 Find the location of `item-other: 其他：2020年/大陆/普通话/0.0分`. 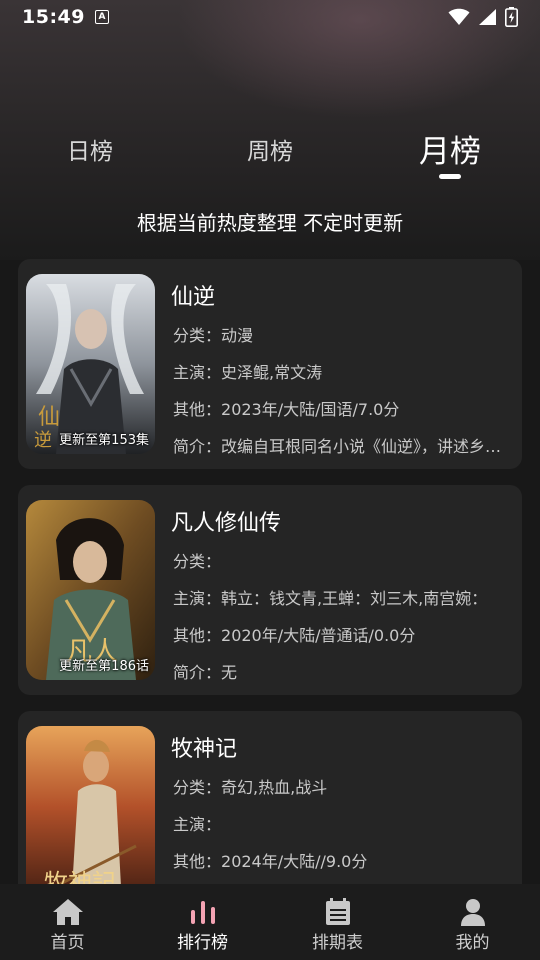

item-other: 其他：2020年/大陆/普通话/0.0分 is located at coordinates (294, 635).